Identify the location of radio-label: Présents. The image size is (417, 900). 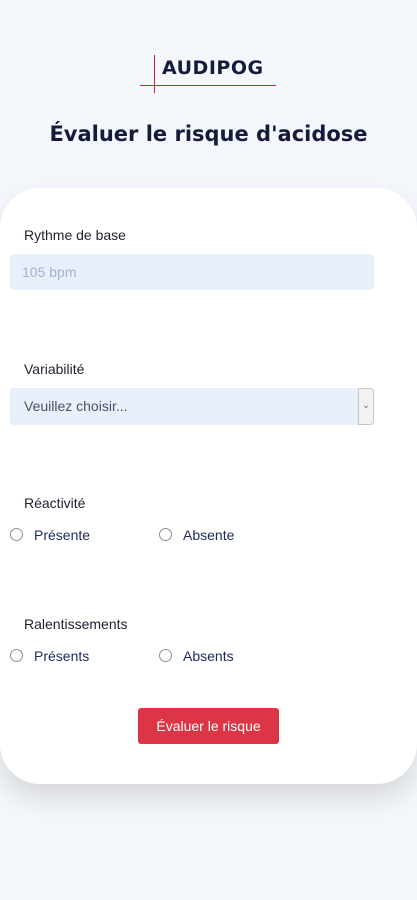
(62, 656).